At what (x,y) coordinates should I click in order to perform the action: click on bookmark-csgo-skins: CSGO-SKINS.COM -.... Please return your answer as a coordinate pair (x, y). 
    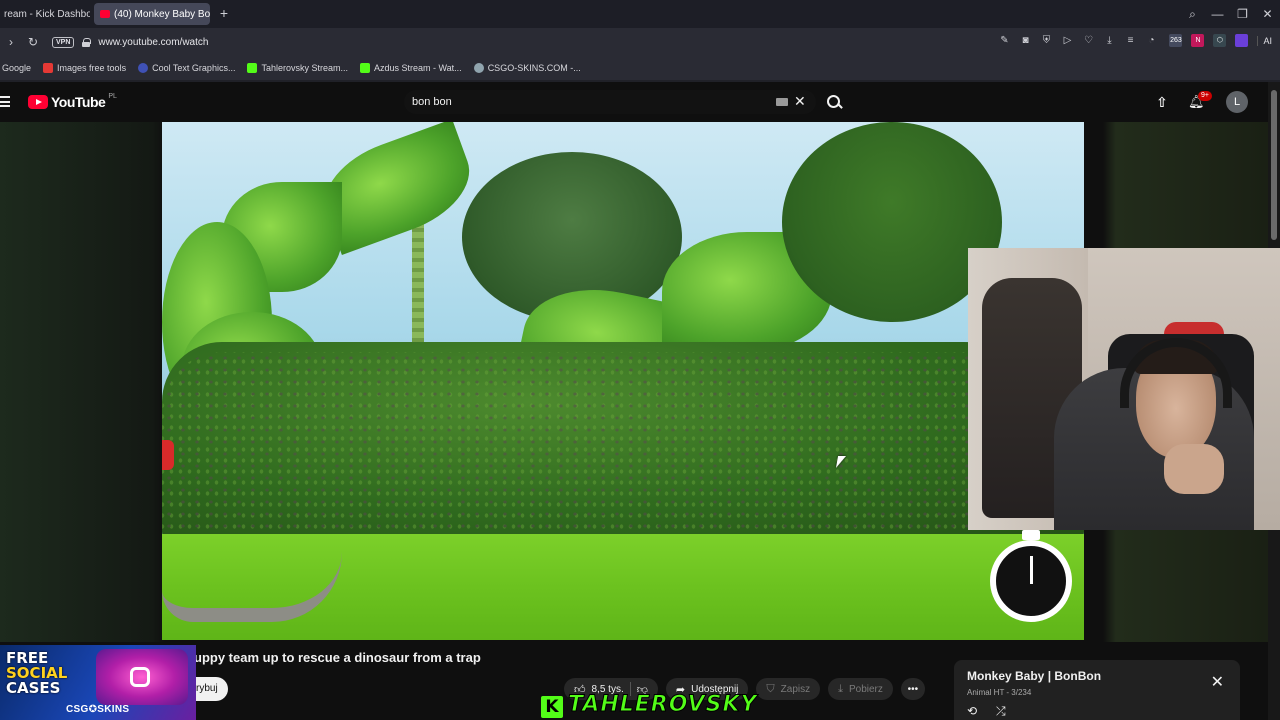
    Looking at the image, I should click on (527, 68).